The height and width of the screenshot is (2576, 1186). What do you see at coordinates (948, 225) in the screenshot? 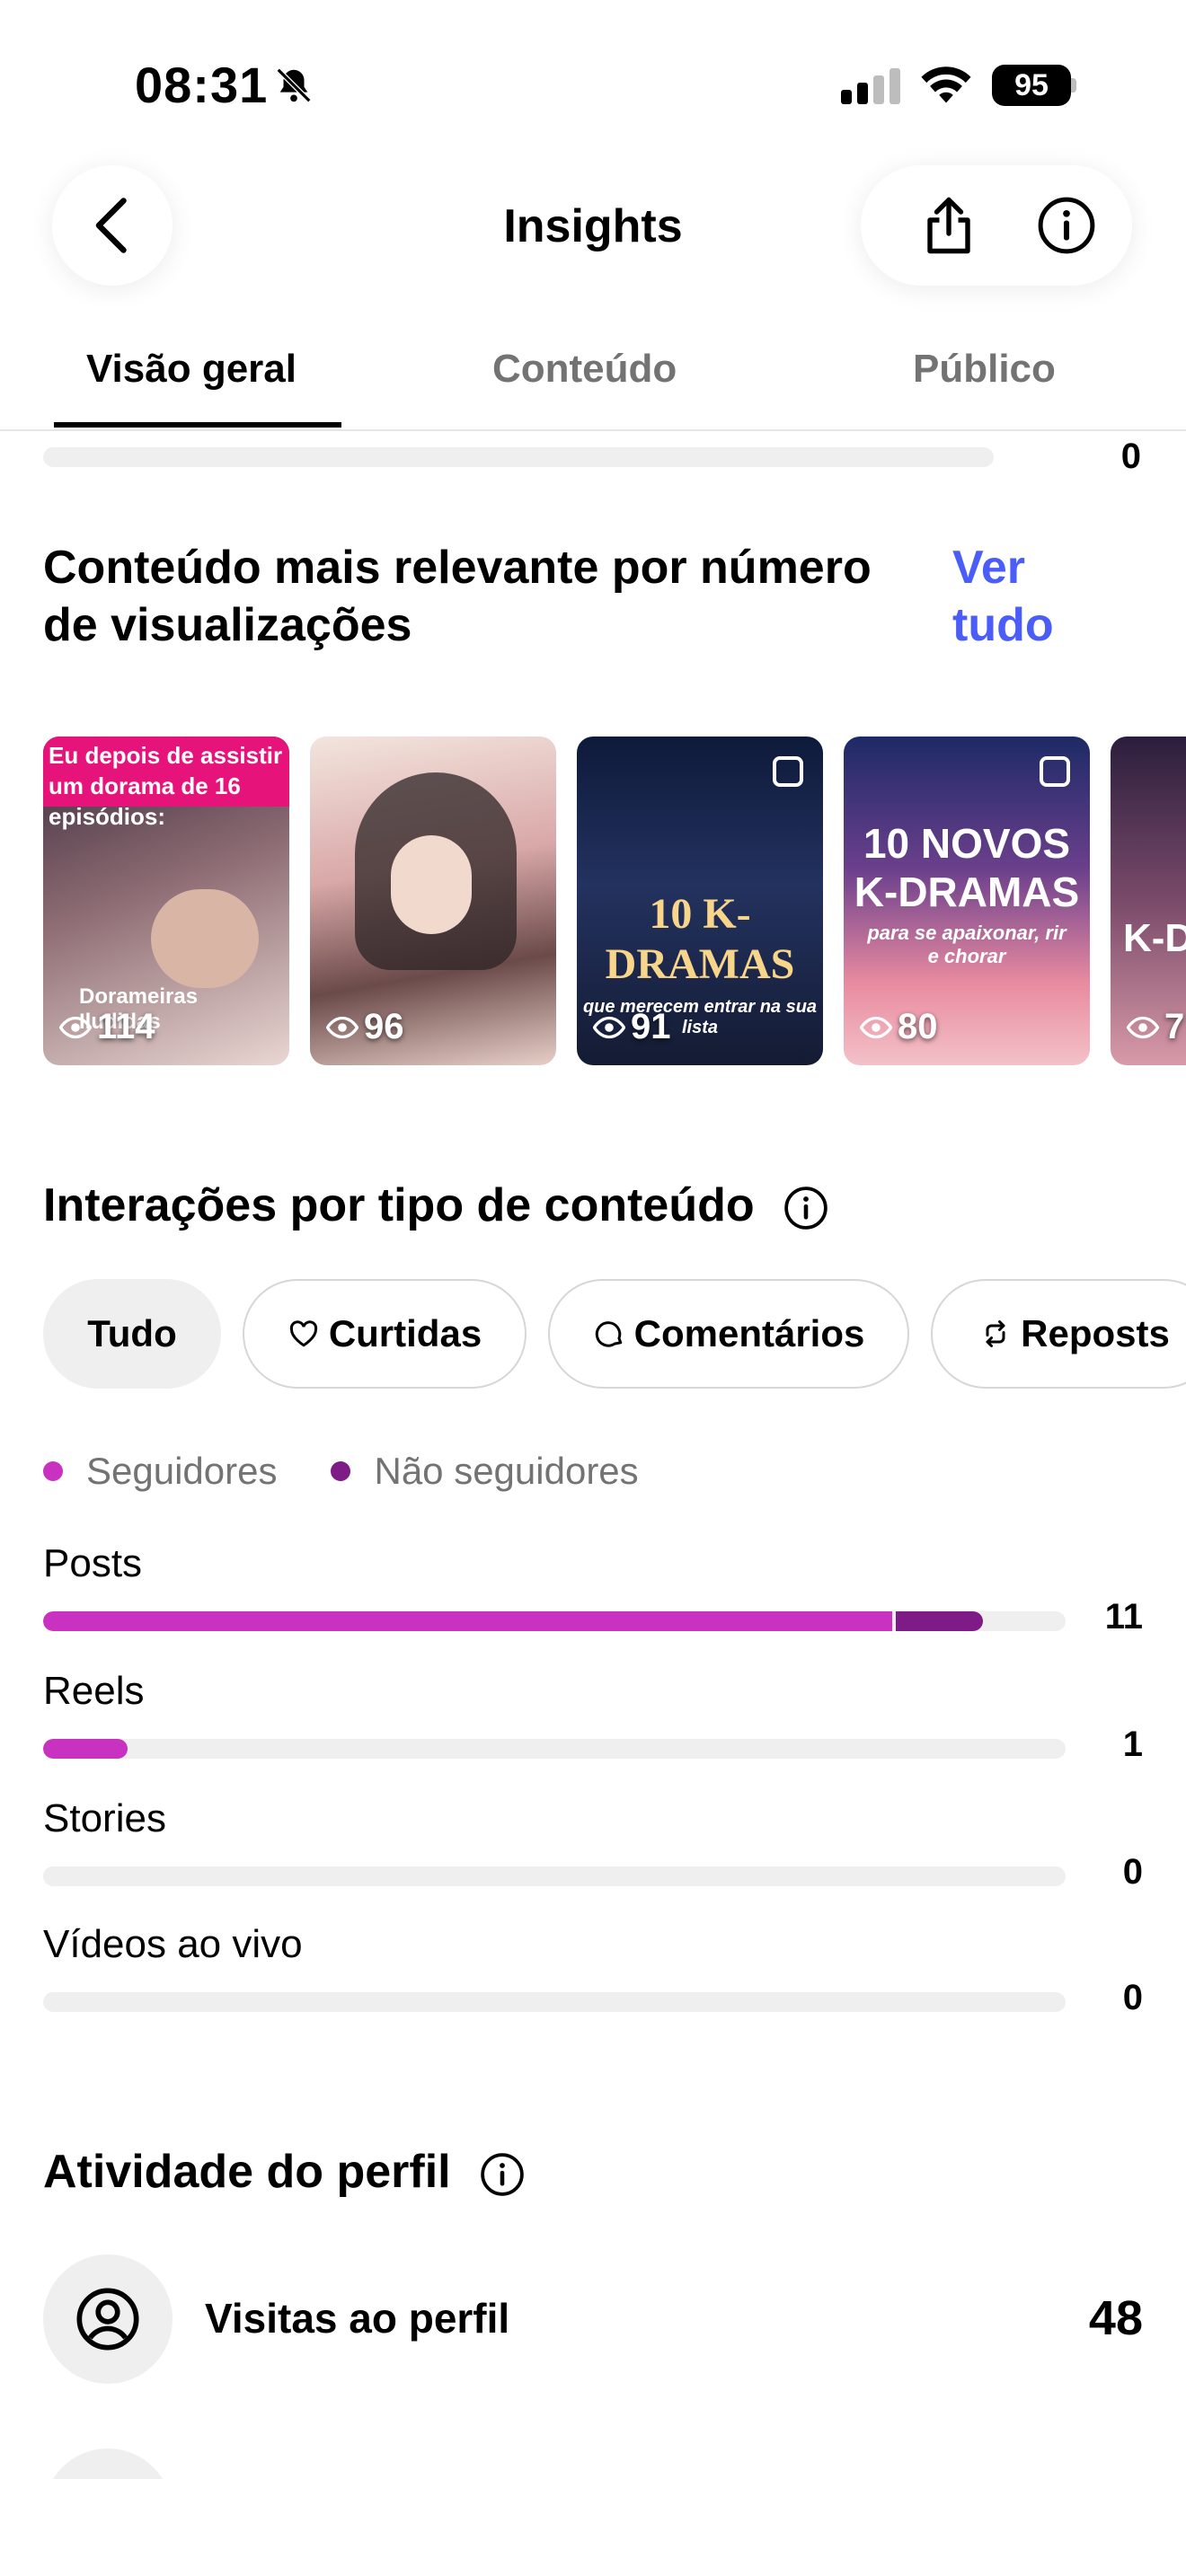
I see `share-icon` at bounding box center [948, 225].